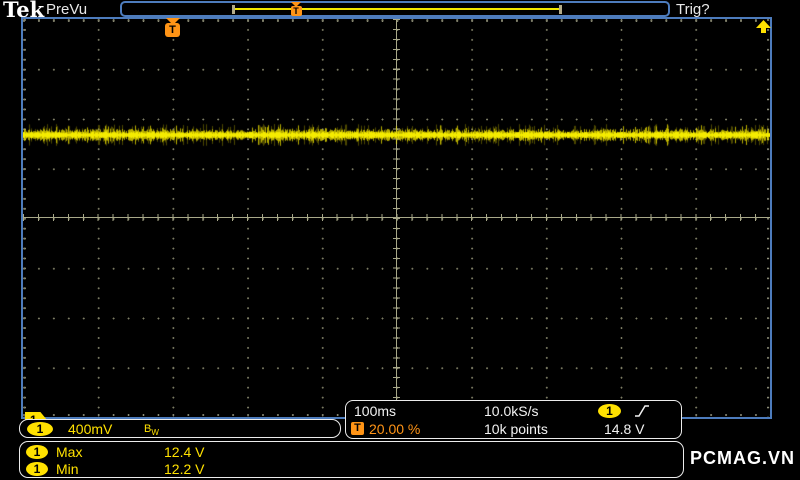 This screenshot has width=800, height=480. I want to click on trigger-position-marker: T, so click(172, 27).